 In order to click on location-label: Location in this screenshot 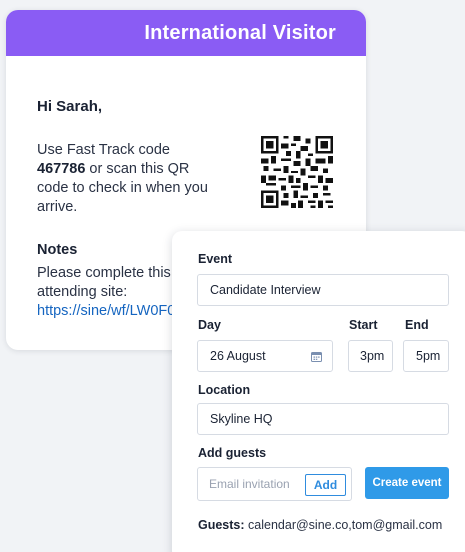, I will do `click(224, 390)`.